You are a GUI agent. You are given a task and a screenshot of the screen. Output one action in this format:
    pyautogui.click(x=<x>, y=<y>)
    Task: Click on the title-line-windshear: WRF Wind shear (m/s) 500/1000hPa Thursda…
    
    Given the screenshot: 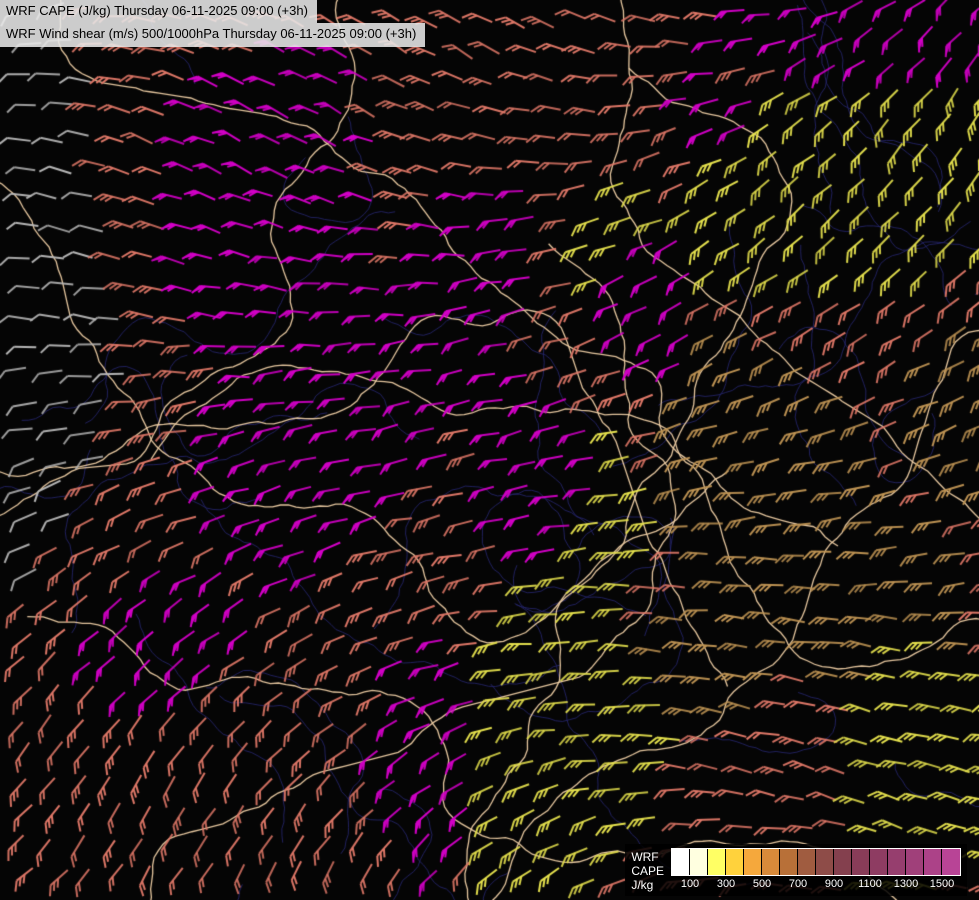 What is the action you would take?
    pyautogui.click(x=213, y=35)
    